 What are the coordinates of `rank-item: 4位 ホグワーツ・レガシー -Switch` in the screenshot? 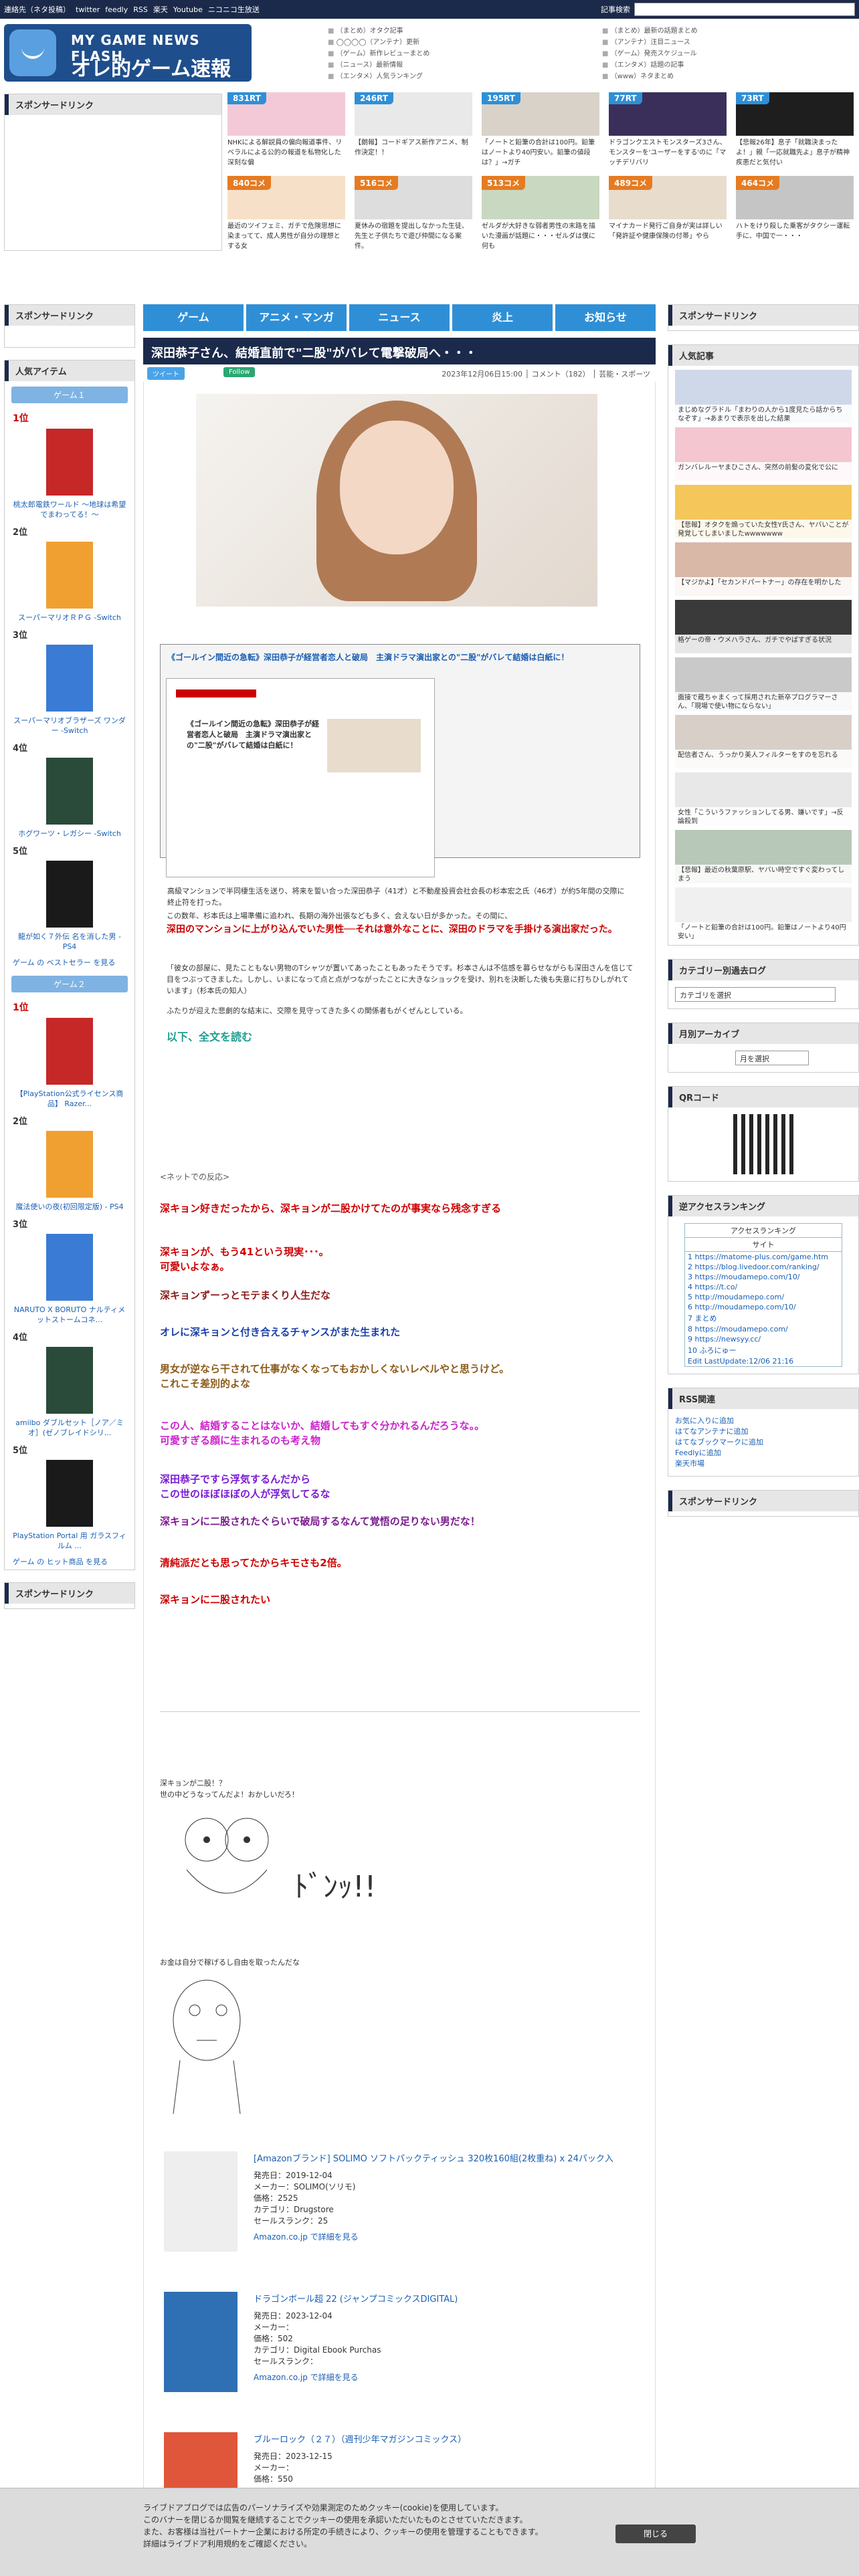 It's located at (69, 789).